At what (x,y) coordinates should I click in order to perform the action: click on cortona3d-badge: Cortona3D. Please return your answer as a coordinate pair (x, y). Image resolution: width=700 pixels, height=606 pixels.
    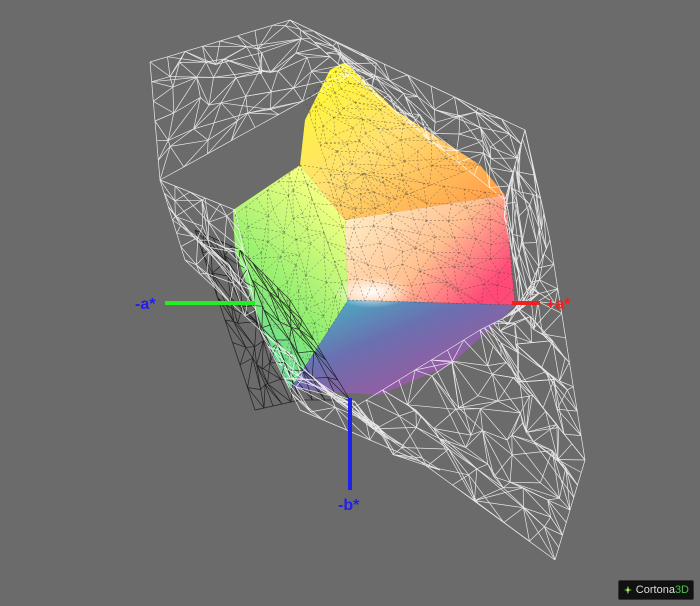
    Looking at the image, I should click on (656, 590).